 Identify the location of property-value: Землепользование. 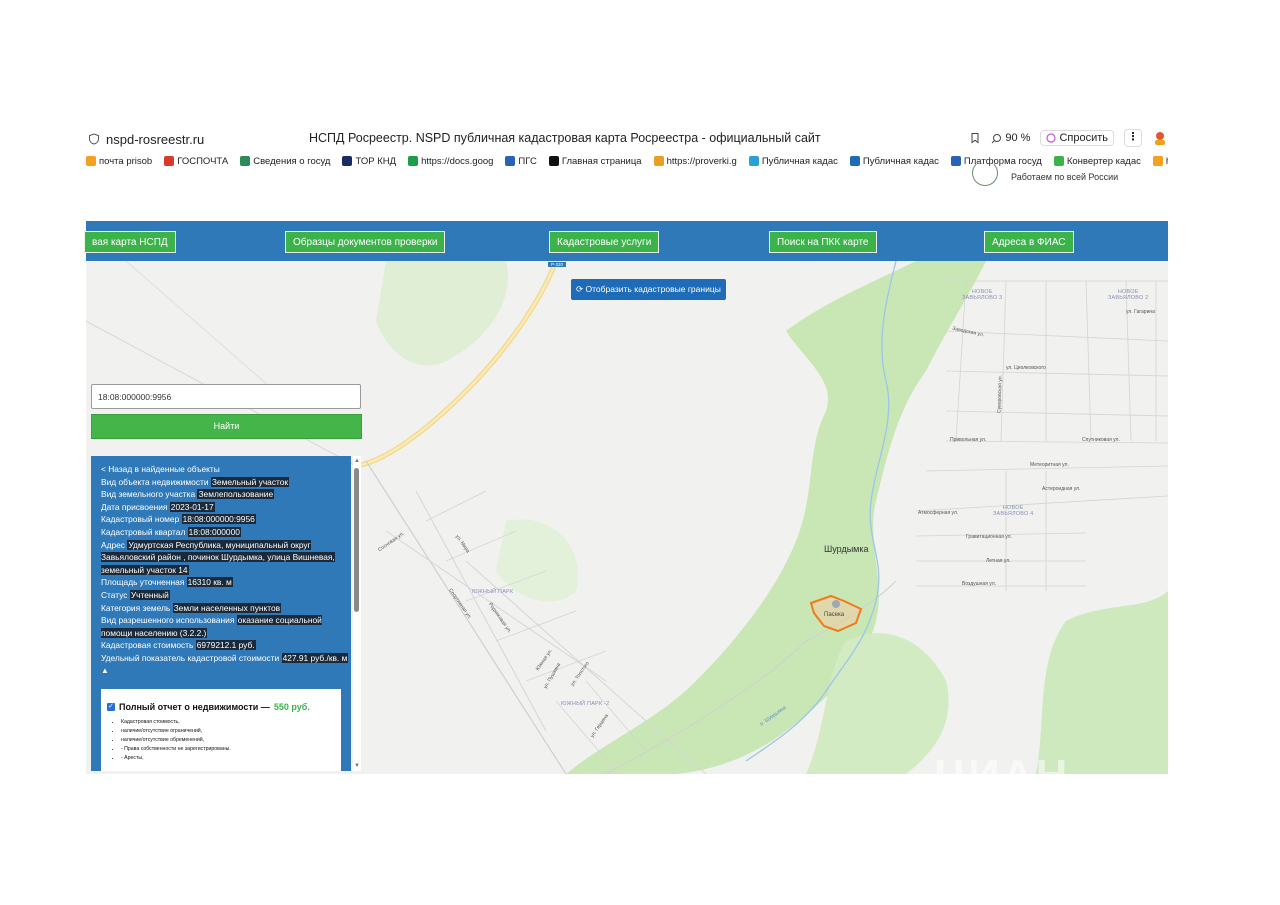
(236, 494).